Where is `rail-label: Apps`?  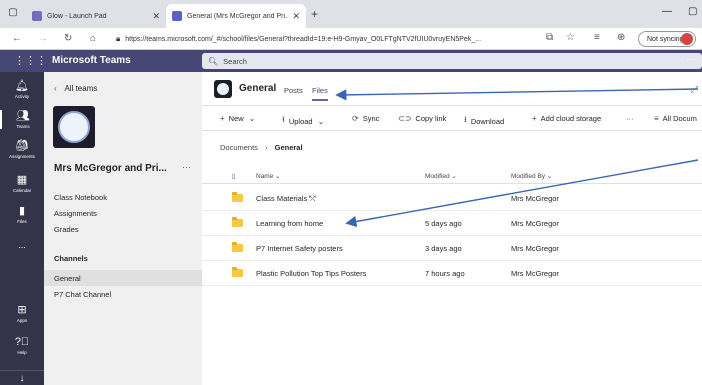
rail-label: Apps is located at coordinates (22, 320).